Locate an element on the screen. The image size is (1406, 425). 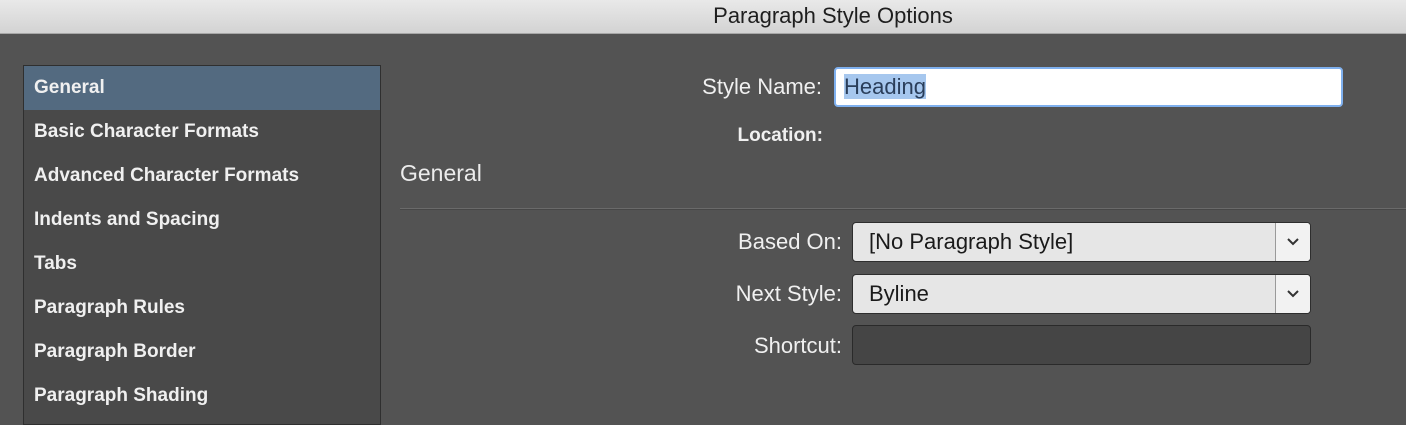
sidebar-item-paragraph-rules: Paragraph Rules is located at coordinates (202, 308).